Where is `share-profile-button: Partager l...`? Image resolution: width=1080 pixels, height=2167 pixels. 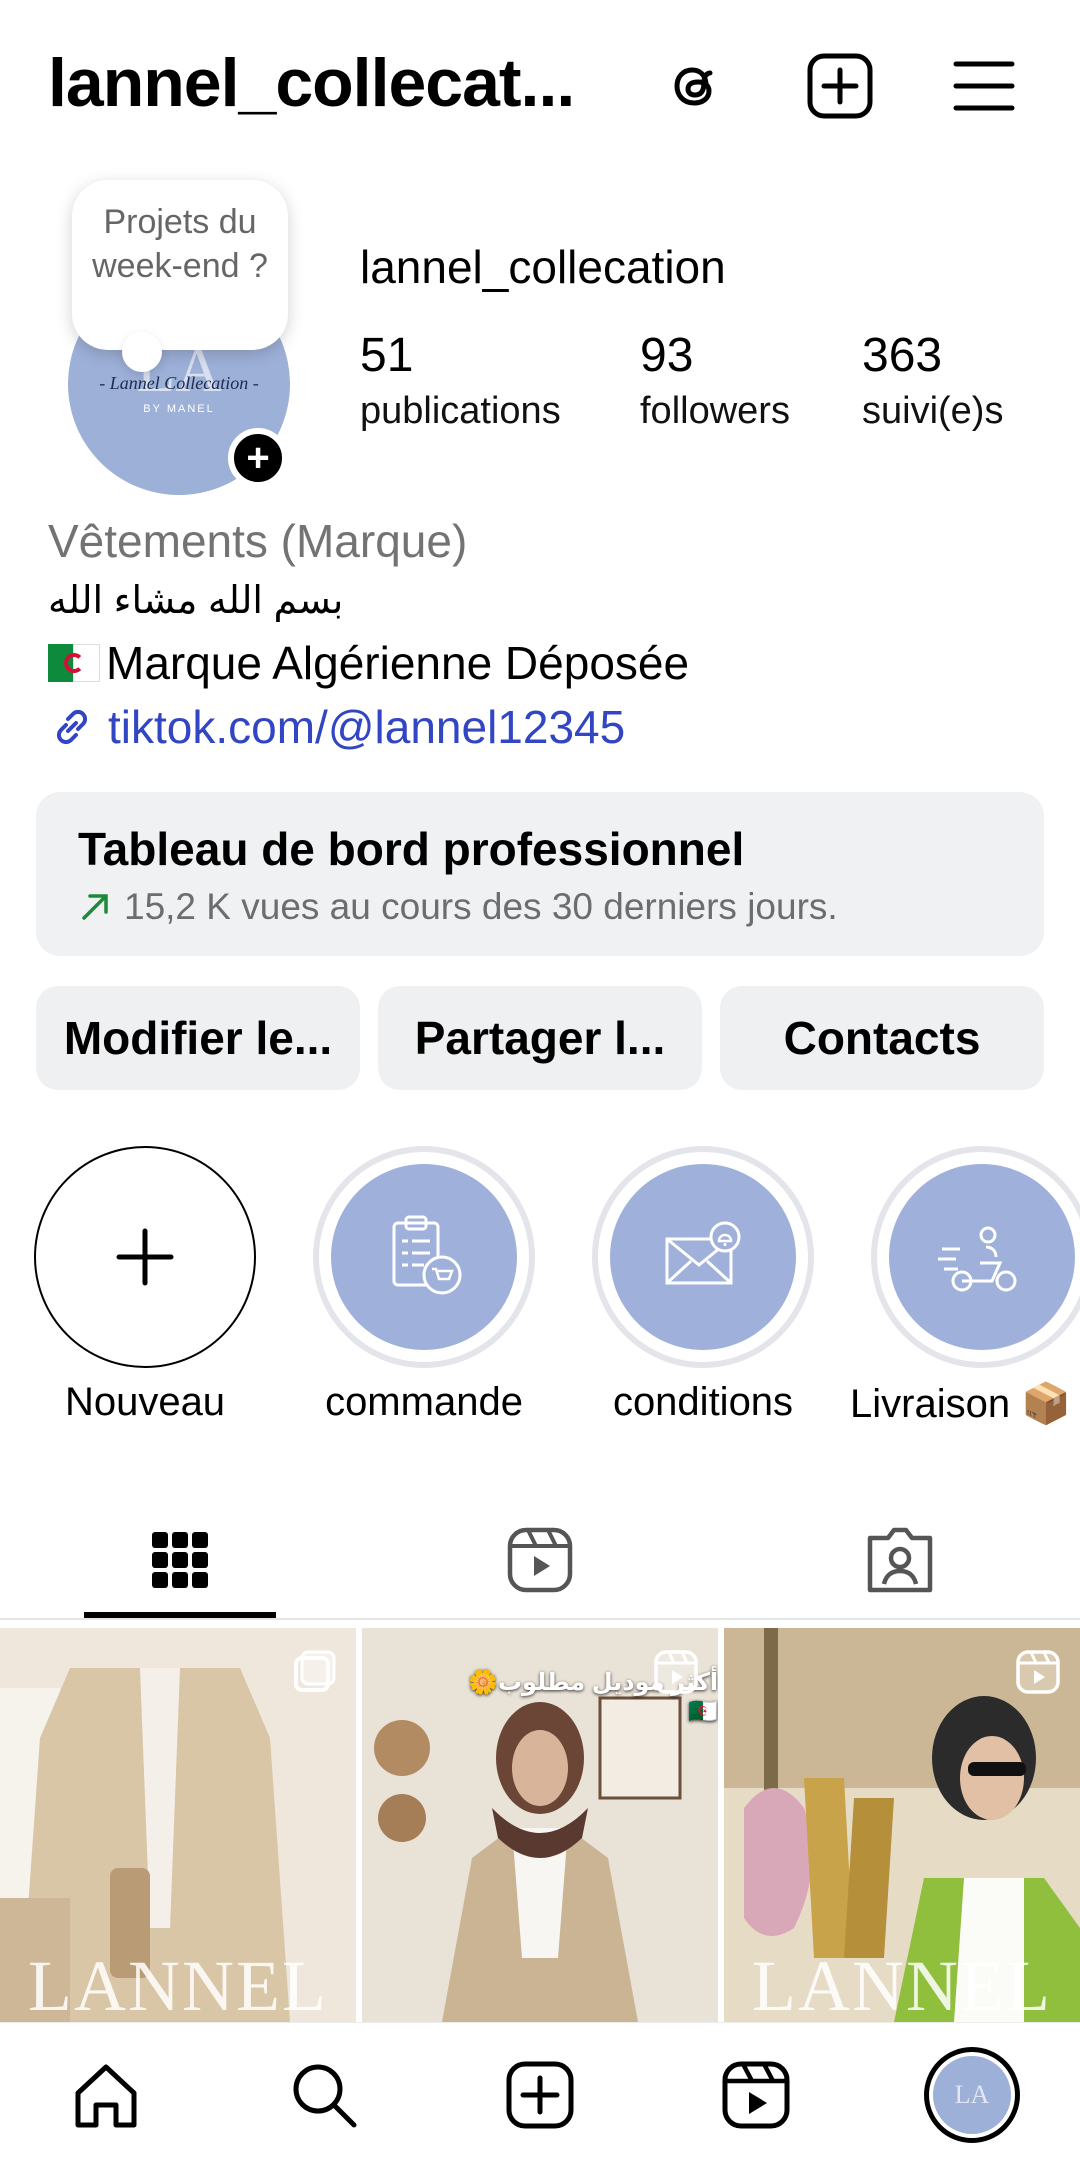 share-profile-button: Partager l... is located at coordinates (540, 1038).